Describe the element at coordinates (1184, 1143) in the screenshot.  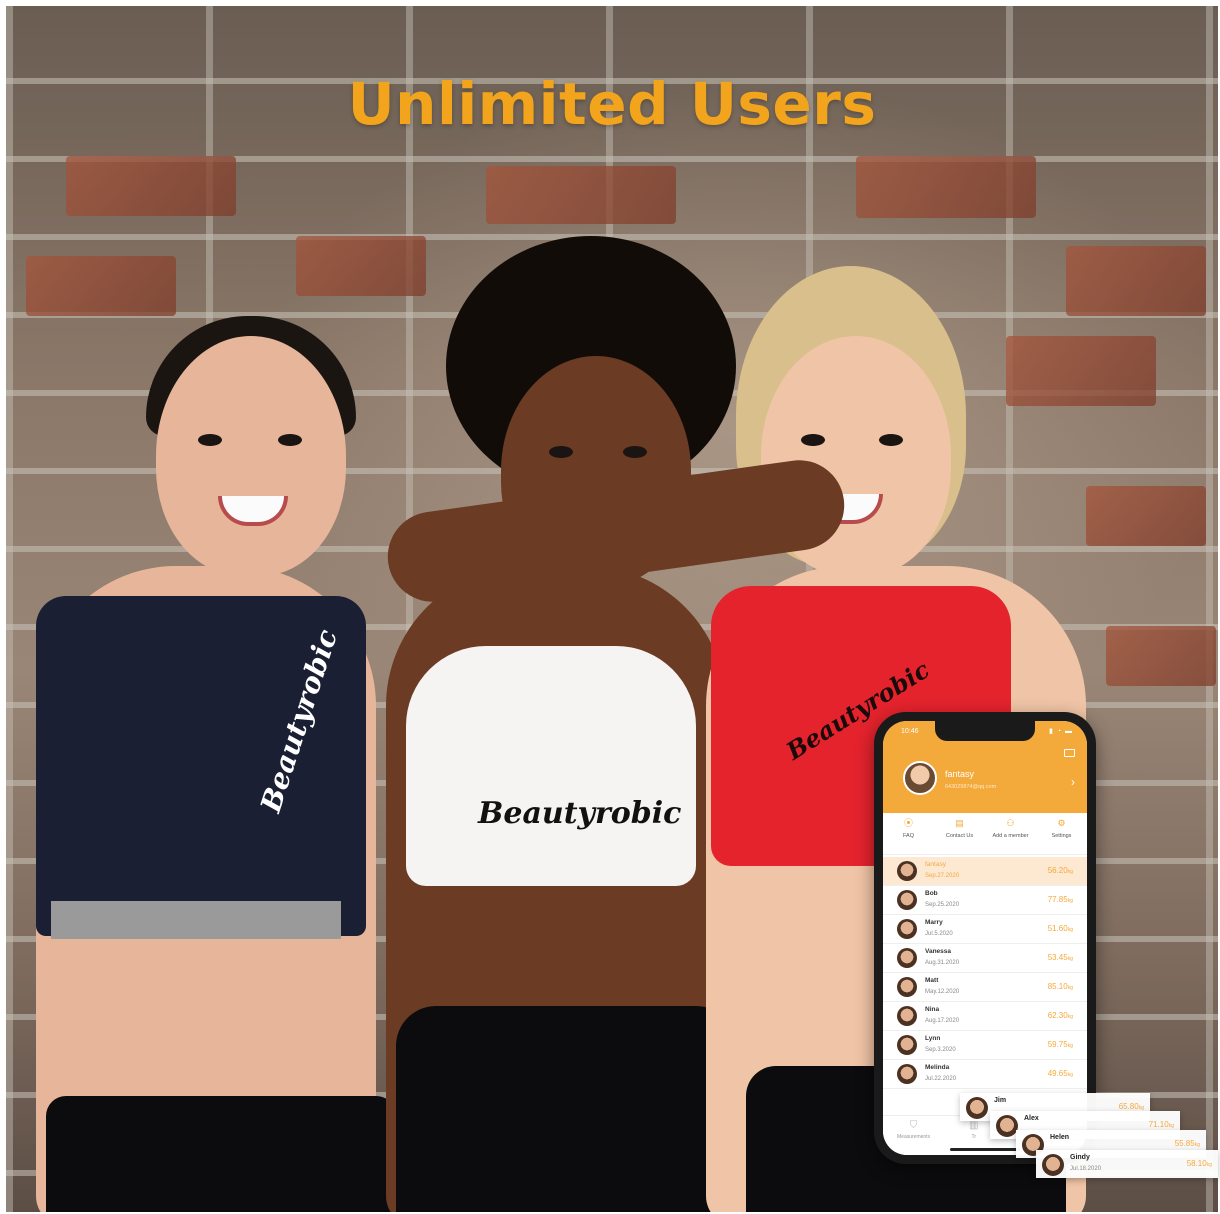
I see `weight-value: 55.85` at that location.